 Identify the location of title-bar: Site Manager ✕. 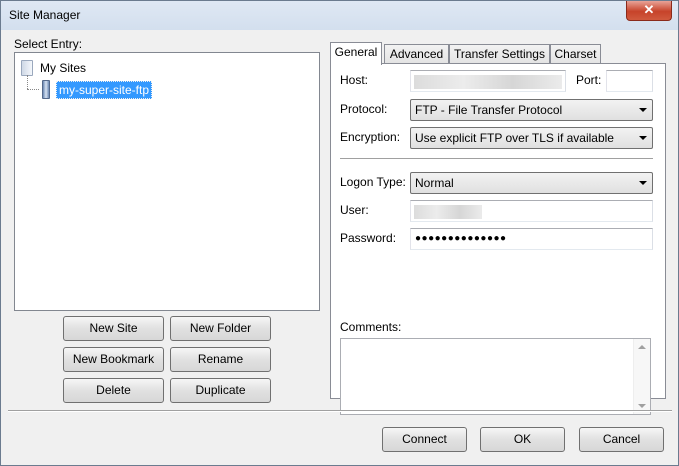
(339, 15).